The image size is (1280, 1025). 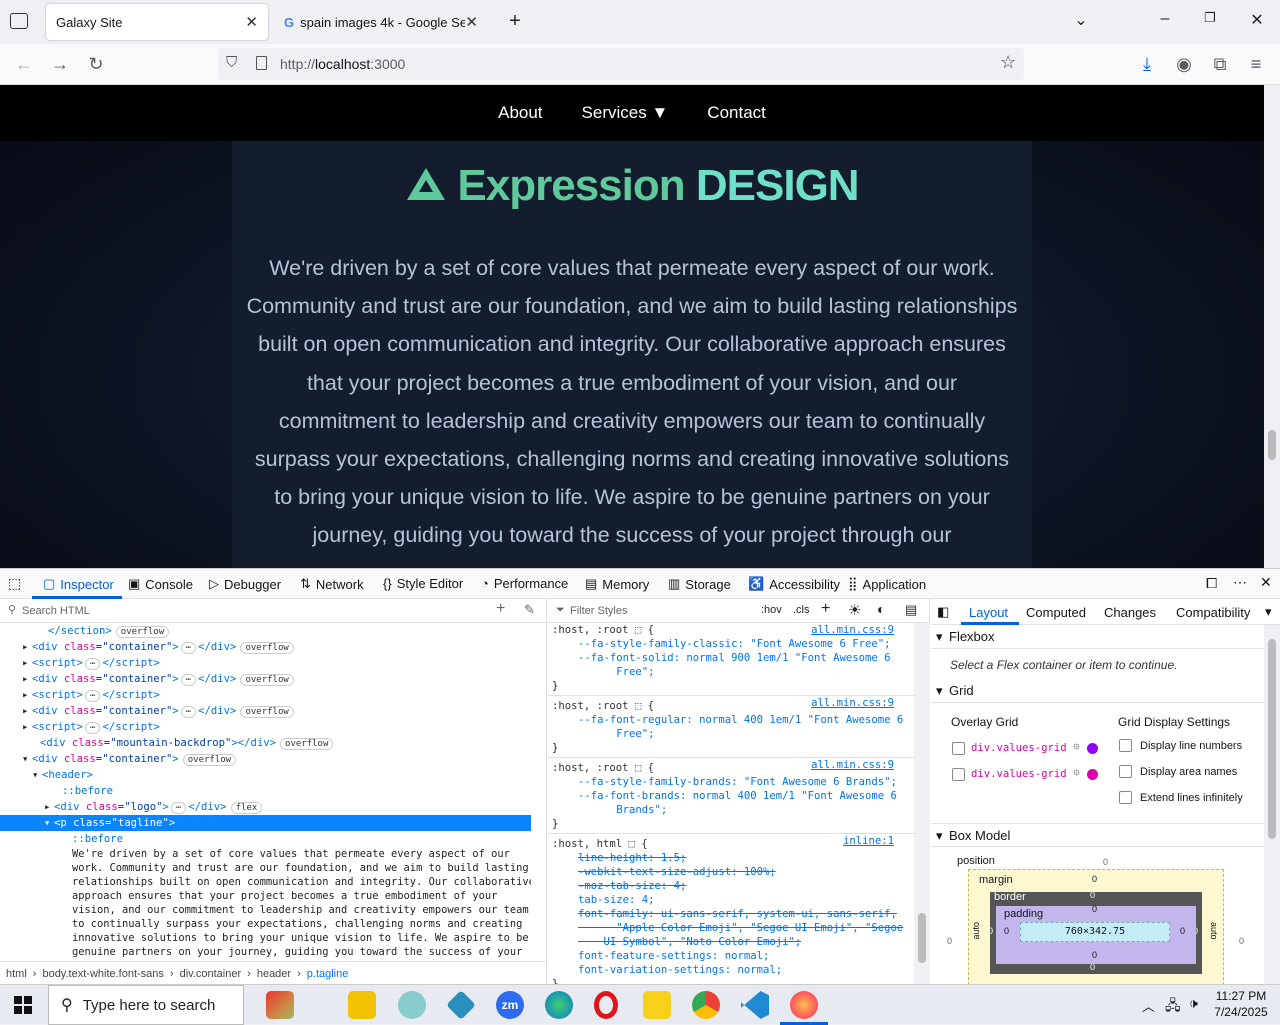 I want to click on edge-icon, so click(x=559, y=1005).